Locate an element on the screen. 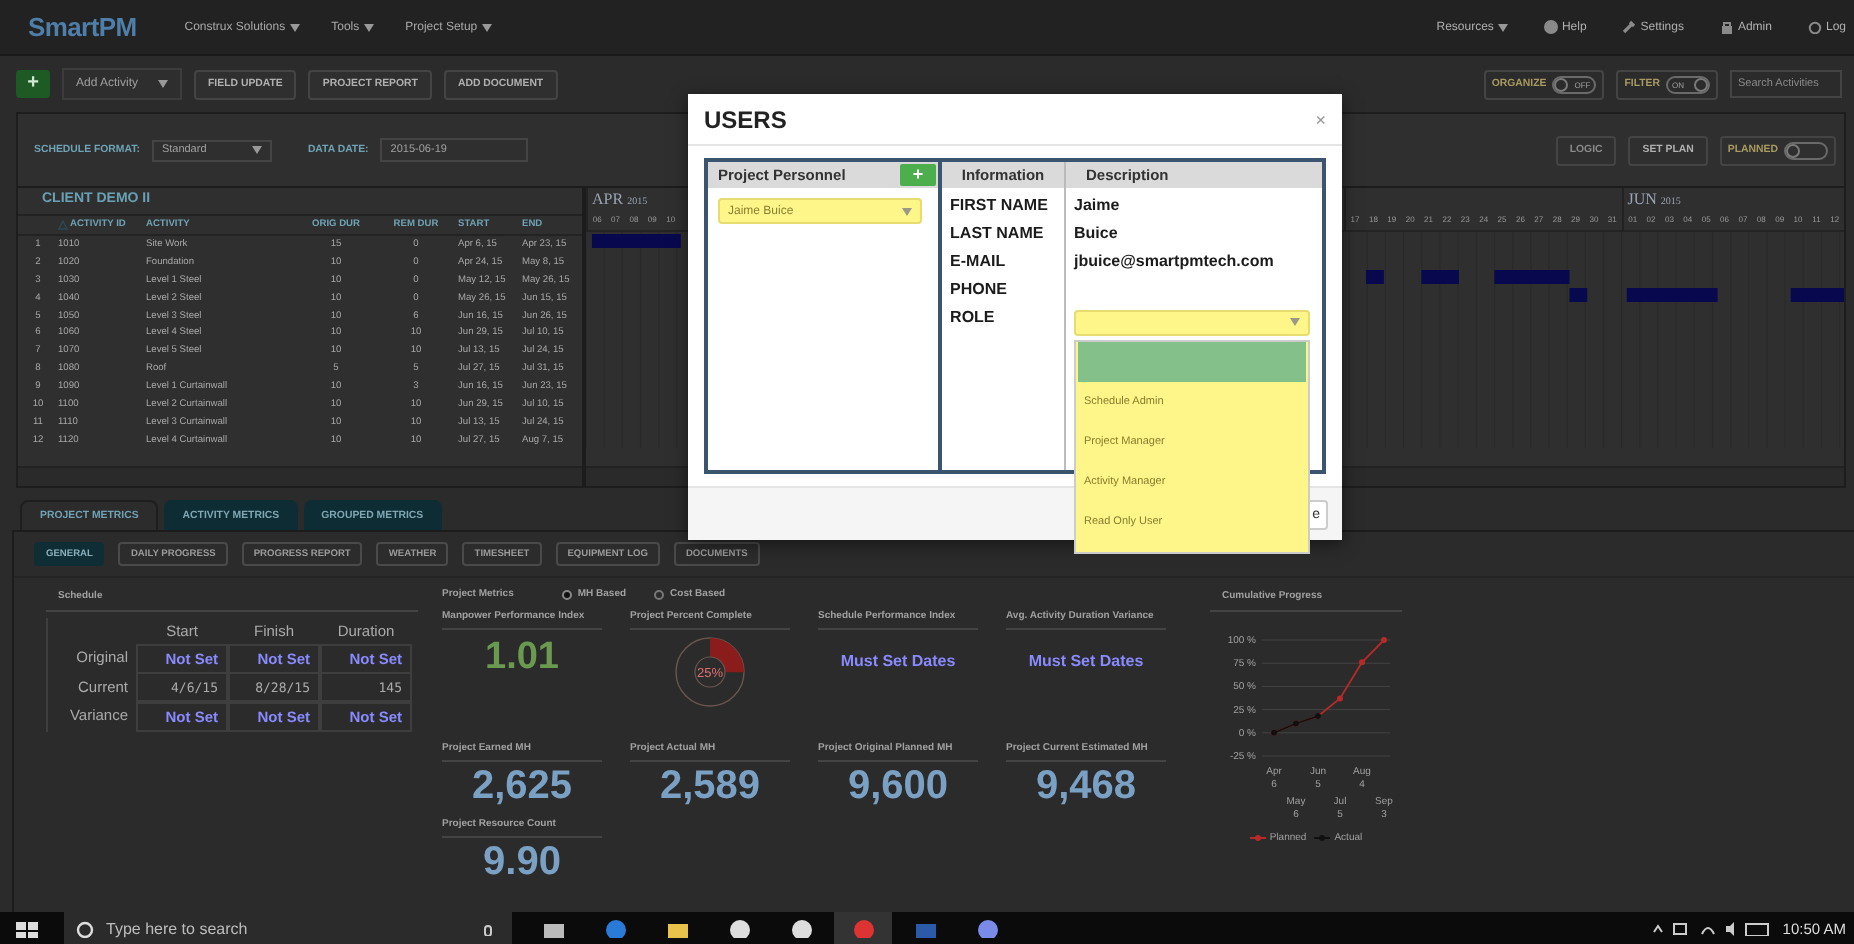 Image resolution: width=1854 pixels, height=944 pixels. field-label: E-MAIL is located at coordinates (978, 261).